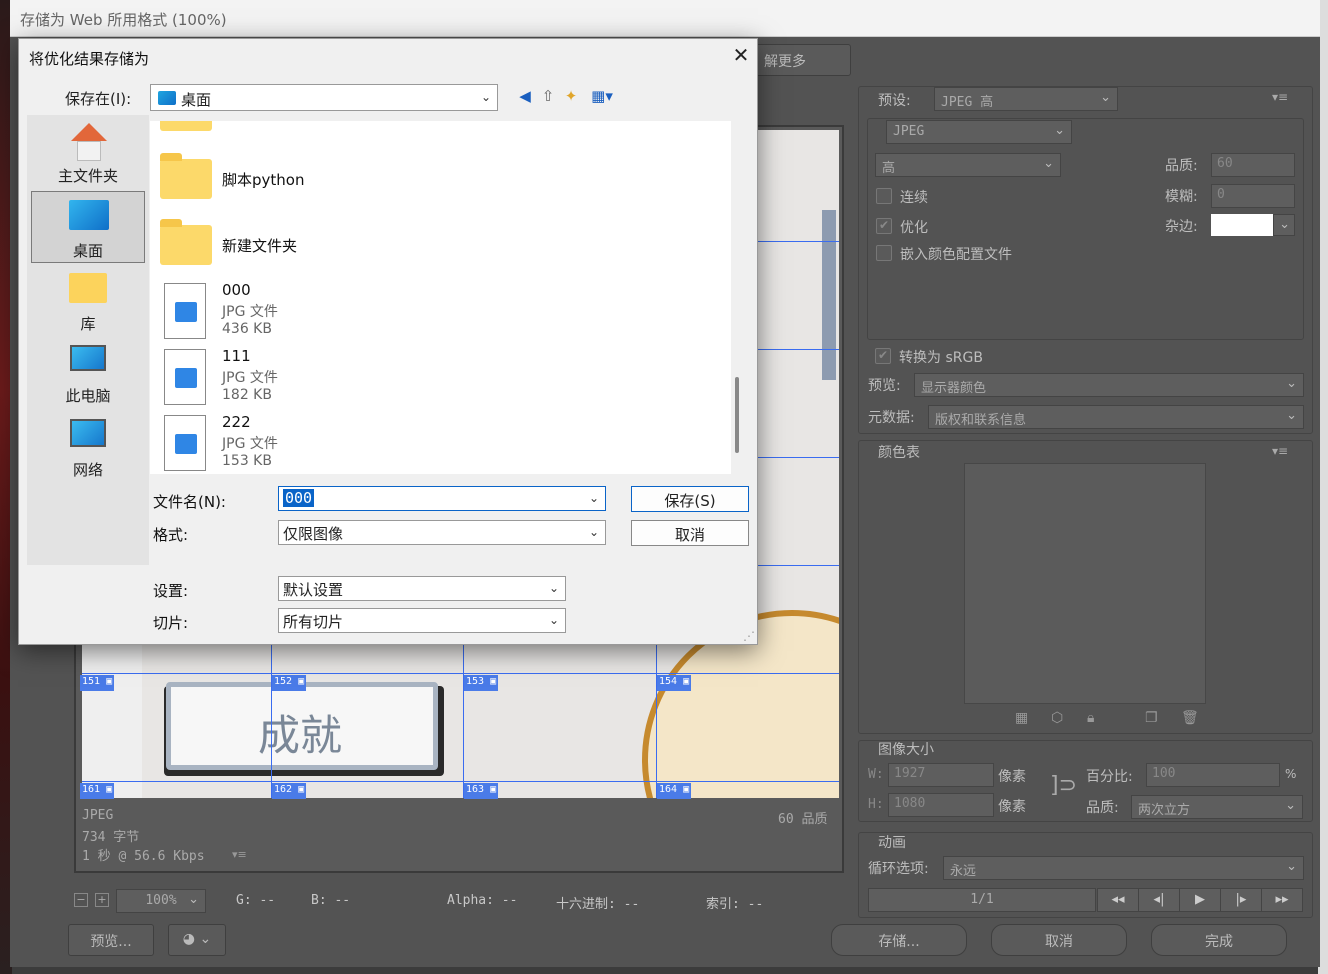 The height and width of the screenshot is (974, 1328). I want to click on quality-input: 60, so click(1253, 165).